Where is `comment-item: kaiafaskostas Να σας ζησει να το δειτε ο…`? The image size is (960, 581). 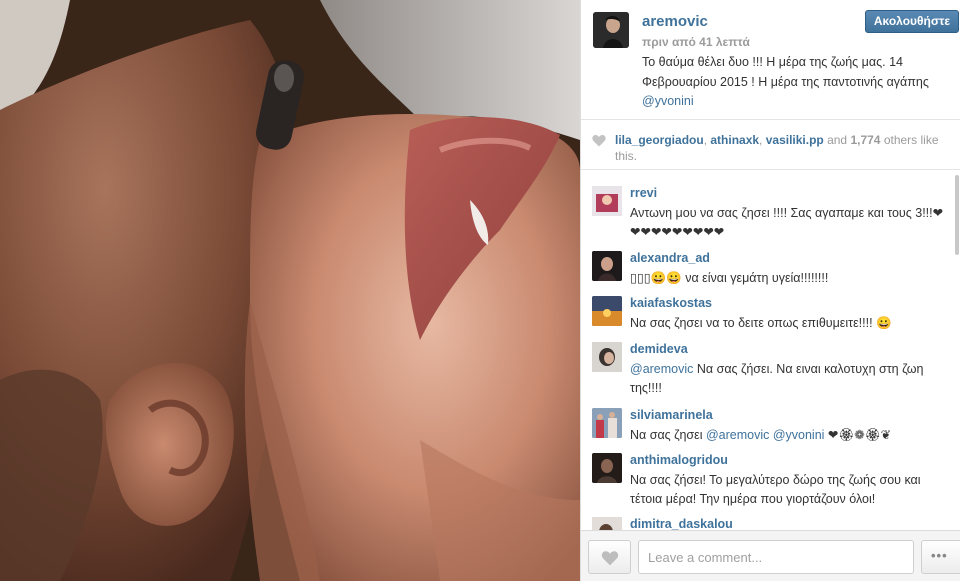 comment-item: kaiafaskostas Να σας ζησει να το δειτε ο… is located at coordinates (770, 315).